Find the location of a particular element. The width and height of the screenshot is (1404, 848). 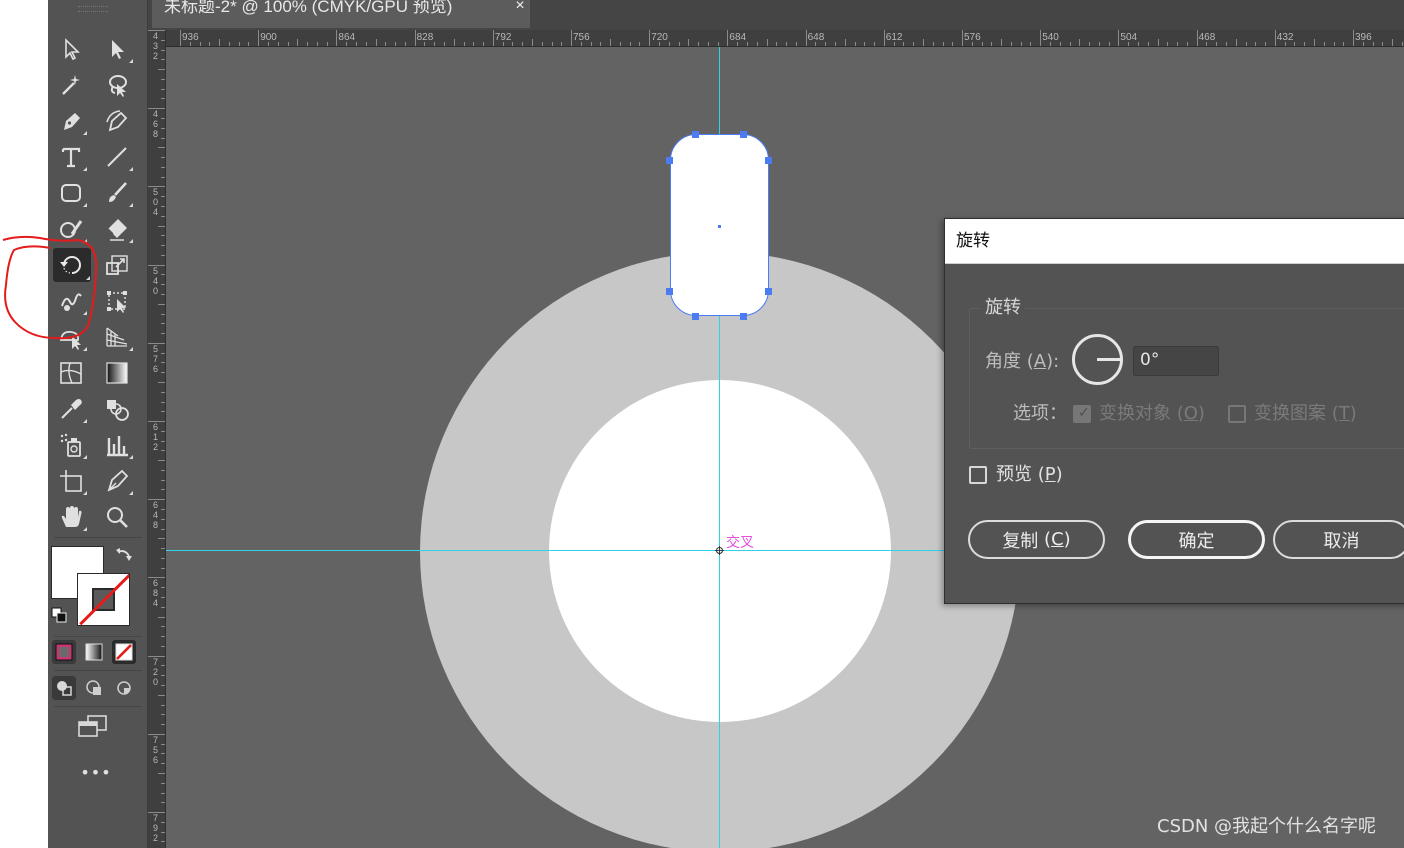

perspective-grid-tool is located at coordinates (117, 337).